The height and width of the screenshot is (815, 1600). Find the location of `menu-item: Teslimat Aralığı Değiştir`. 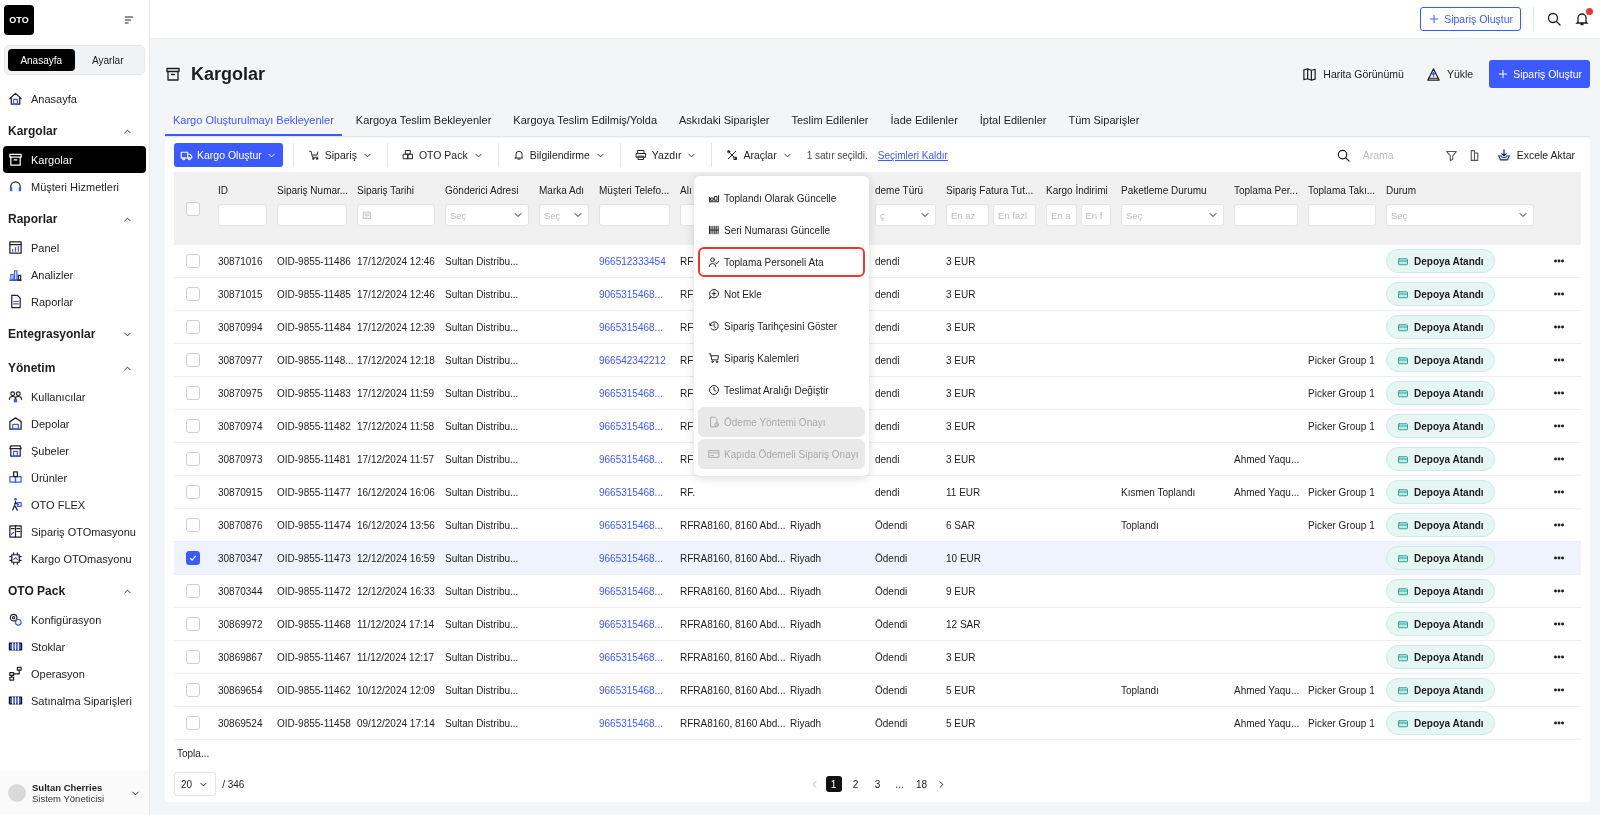

menu-item: Teslimat Aralığı Değiştir is located at coordinates (781, 390).